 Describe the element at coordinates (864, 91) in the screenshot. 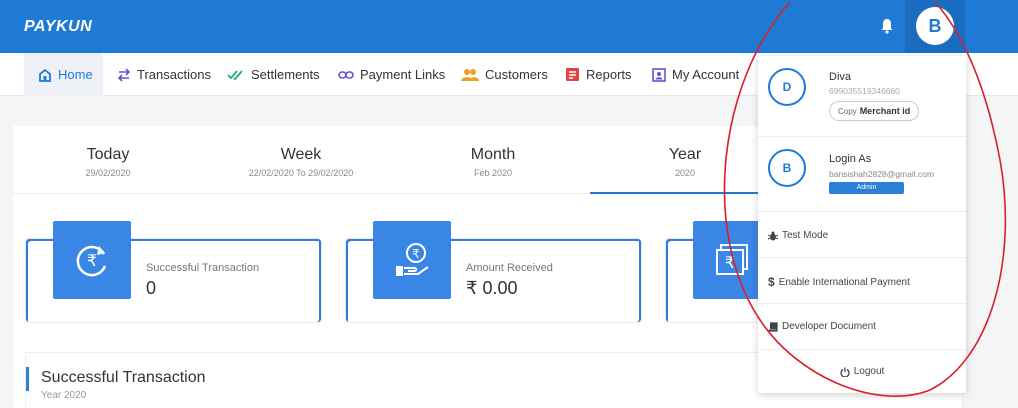

I see `merchant-id: 699035519346660` at that location.